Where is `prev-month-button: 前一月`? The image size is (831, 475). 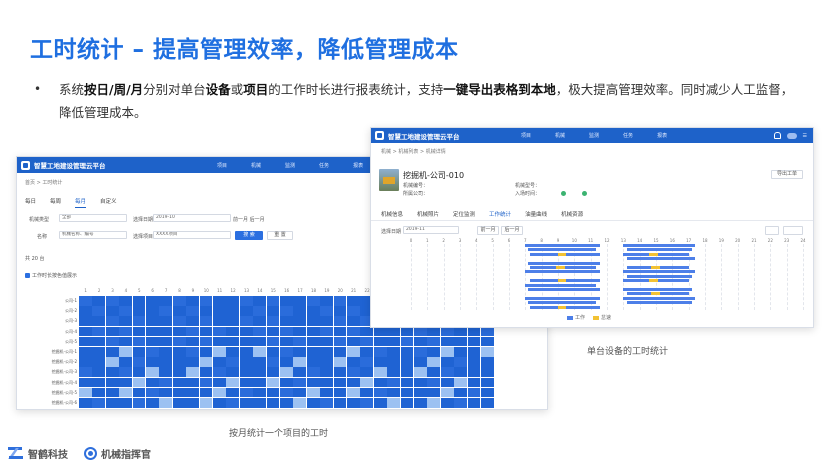 prev-month-button: 前一月 is located at coordinates (488, 230).